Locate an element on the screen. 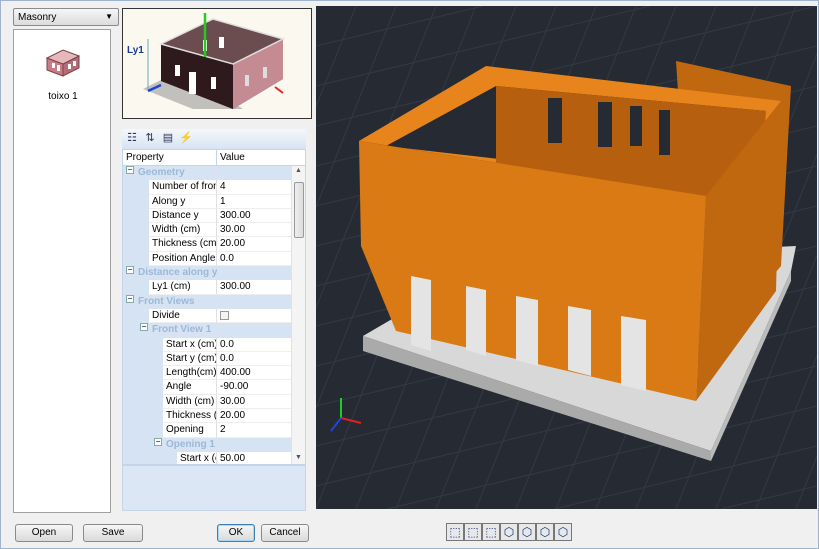  category-label: Front Views is located at coordinates (166, 301).